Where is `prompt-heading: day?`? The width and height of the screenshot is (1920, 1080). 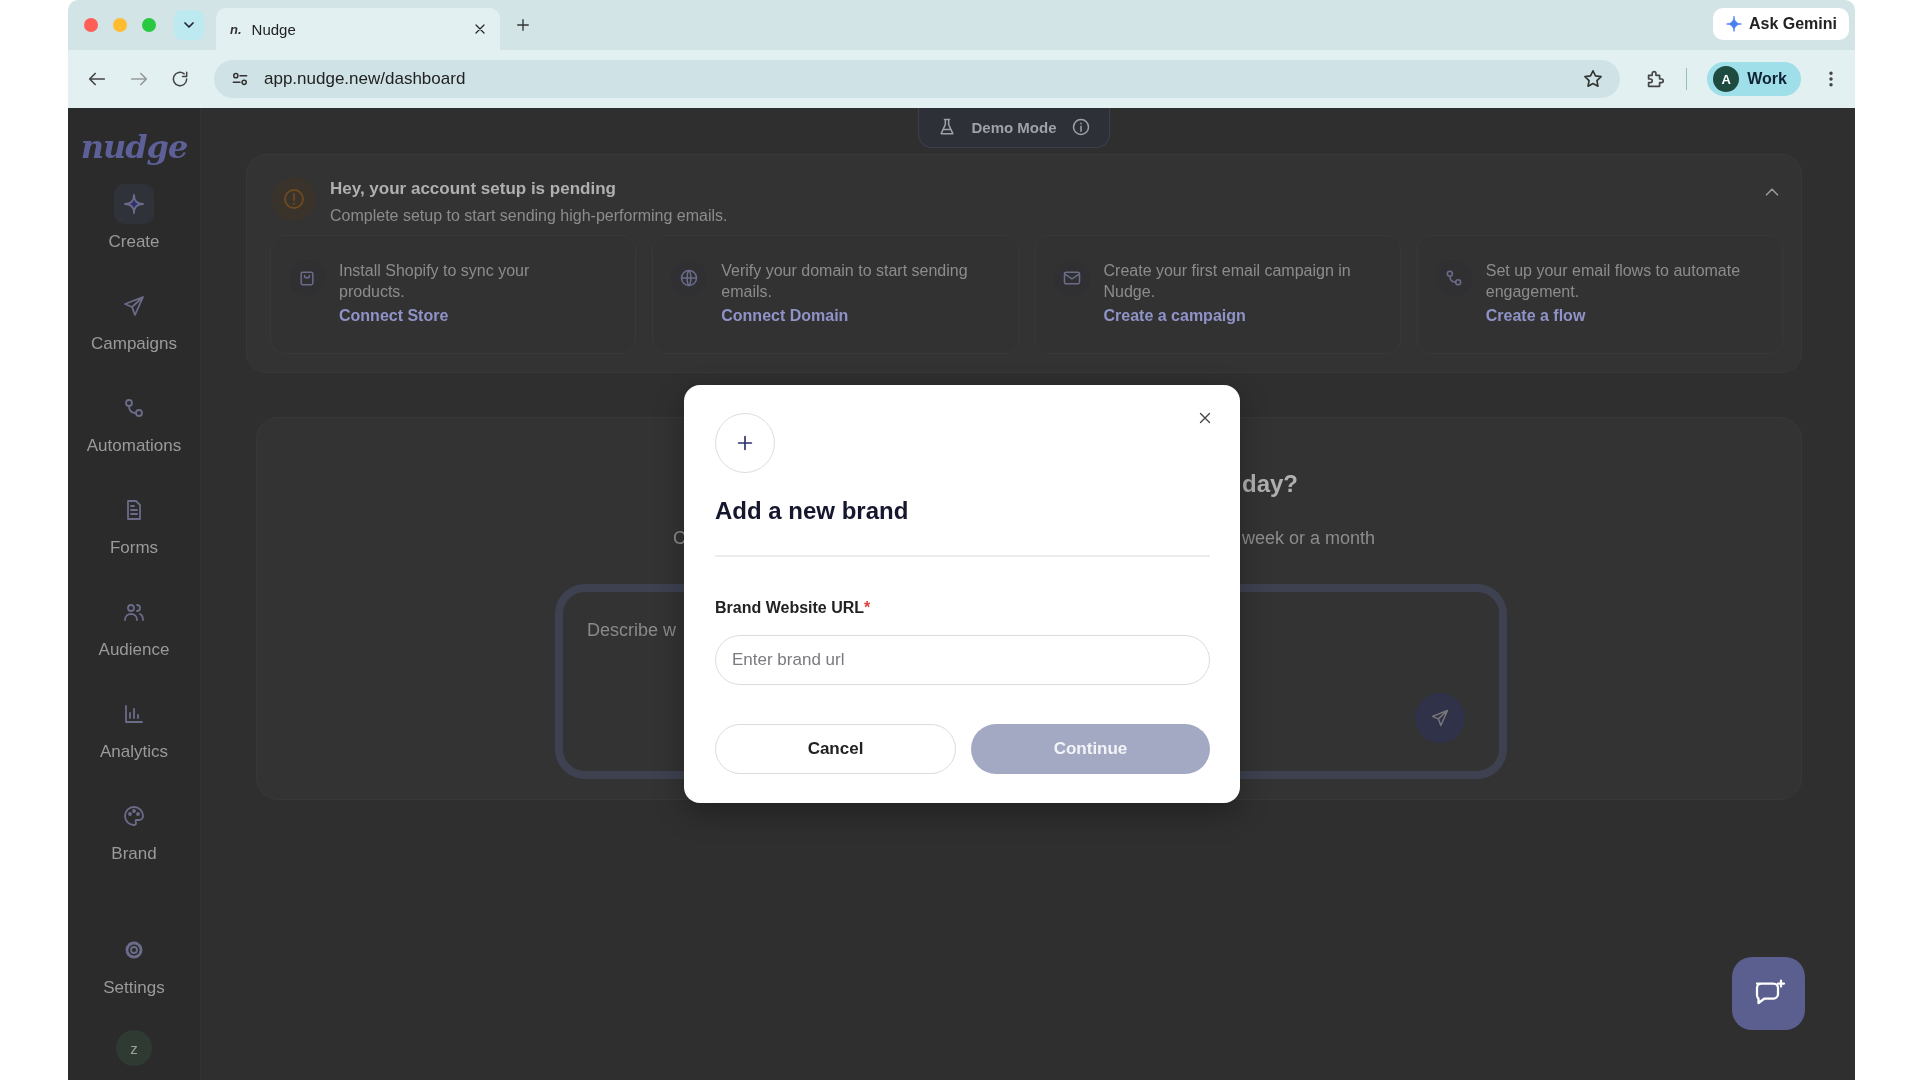
prompt-heading: day? is located at coordinates (1270, 484).